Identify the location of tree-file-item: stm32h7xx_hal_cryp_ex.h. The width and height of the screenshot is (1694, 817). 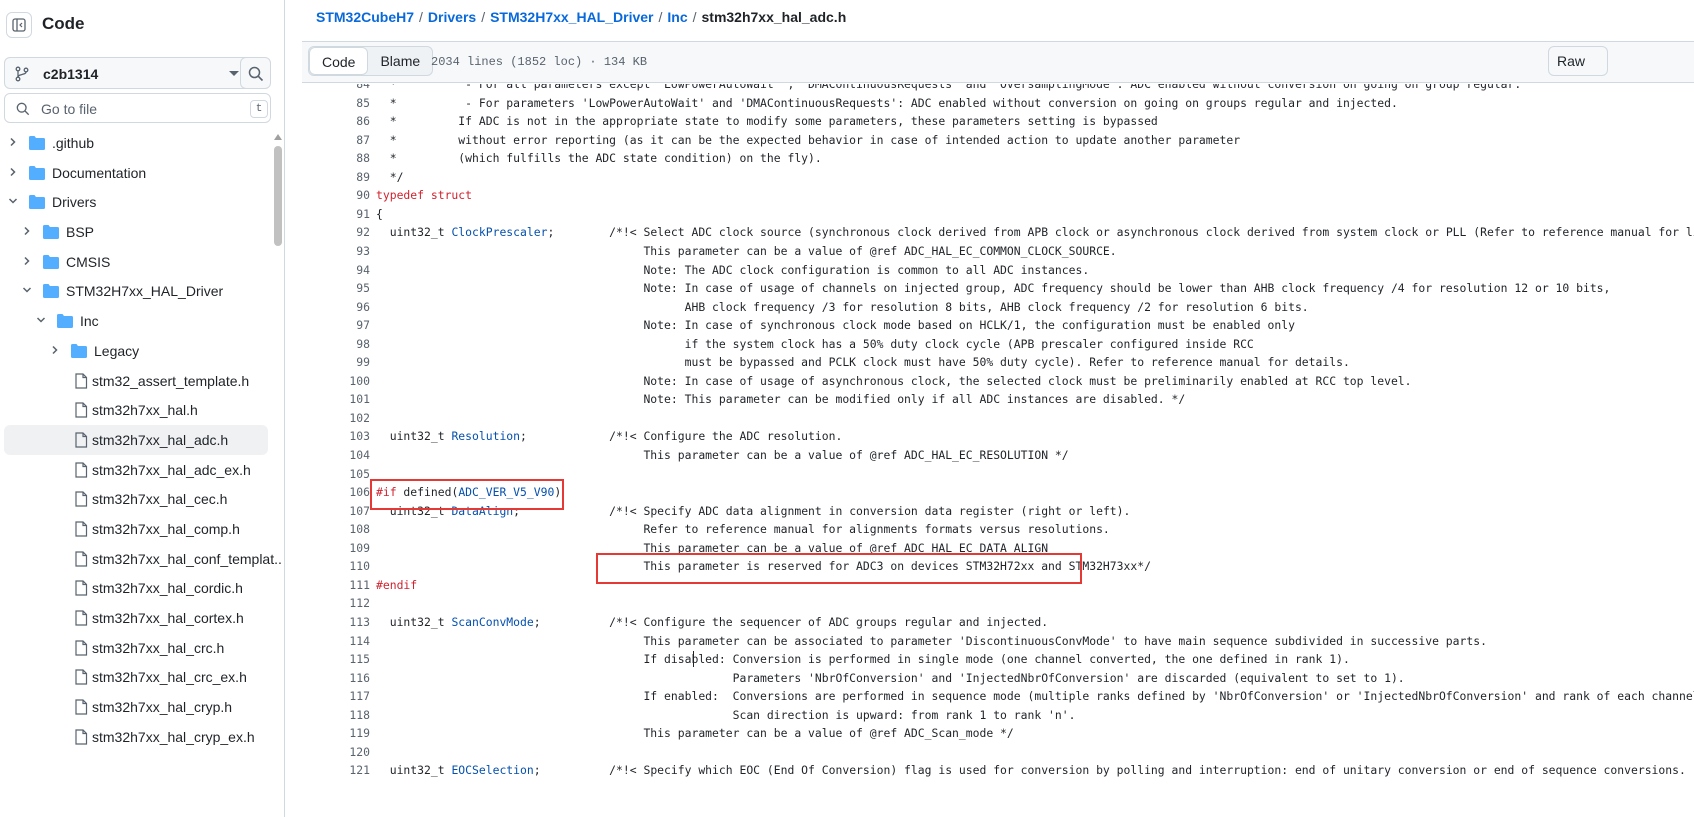
(136, 737).